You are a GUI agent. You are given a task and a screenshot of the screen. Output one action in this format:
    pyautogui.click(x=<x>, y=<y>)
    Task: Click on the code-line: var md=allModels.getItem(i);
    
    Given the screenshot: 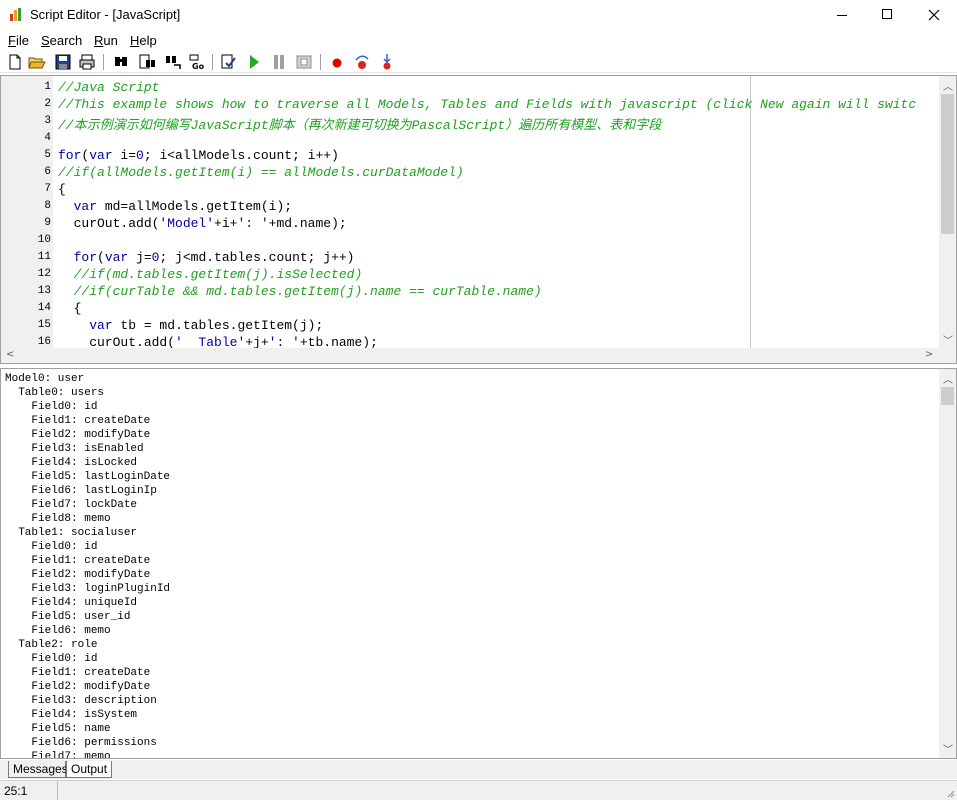 What is the action you would take?
    pyautogui.click(x=183, y=206)
    